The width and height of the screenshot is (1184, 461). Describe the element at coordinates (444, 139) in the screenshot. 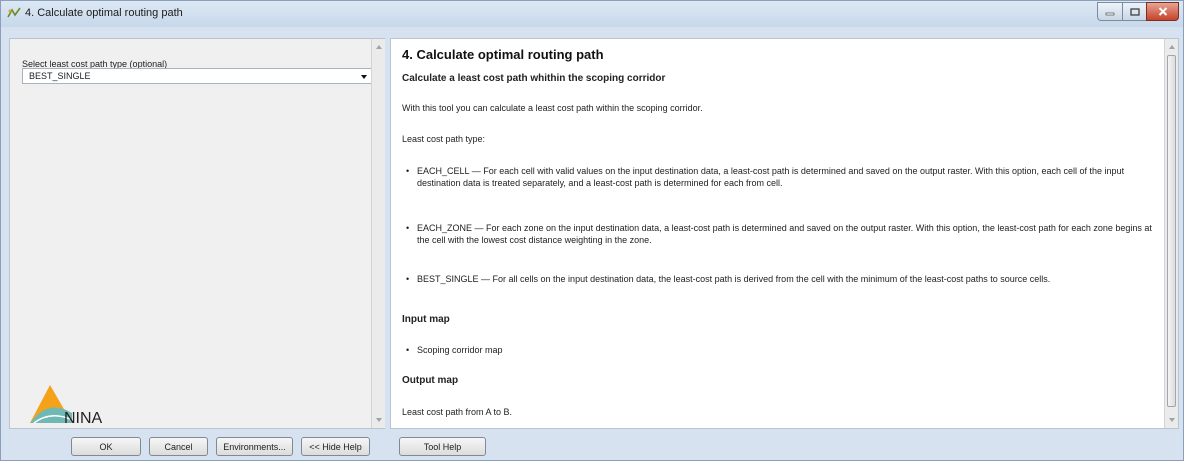

I see `path-type-heading: Least cost path type:` at that location.